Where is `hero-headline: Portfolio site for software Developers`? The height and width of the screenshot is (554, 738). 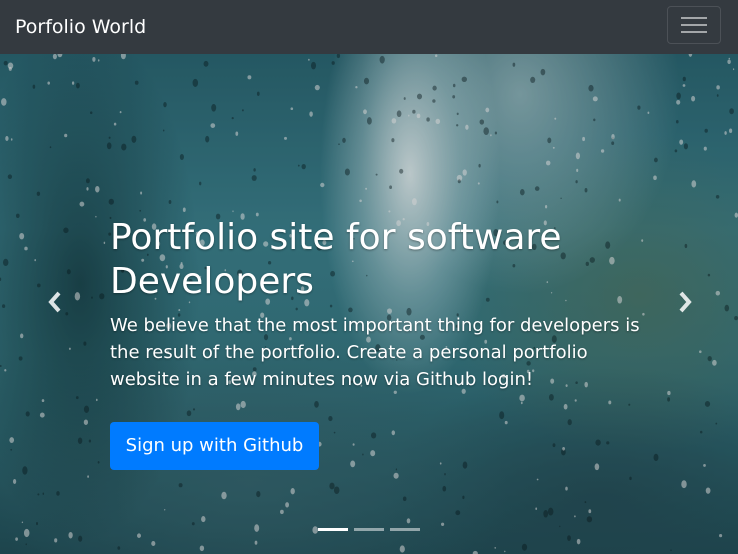 hero-headline: Portfolio site for software Developers is located at coordinates (336, 259).